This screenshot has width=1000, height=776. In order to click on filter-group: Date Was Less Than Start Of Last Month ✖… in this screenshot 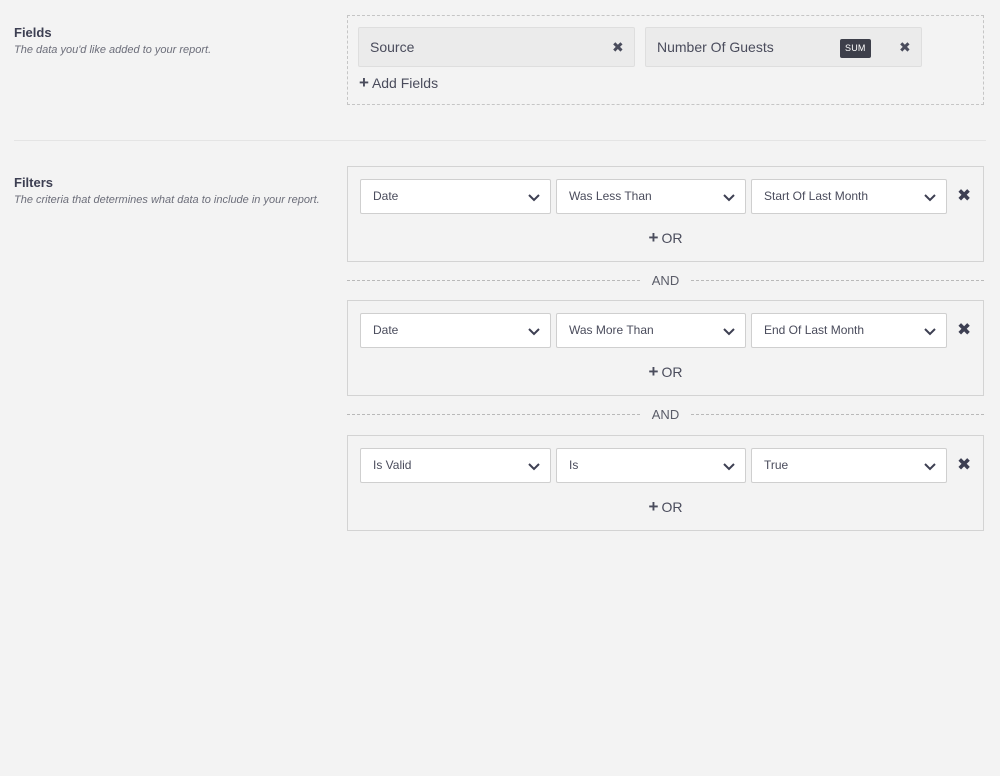, I will do `click(665, 214)`.